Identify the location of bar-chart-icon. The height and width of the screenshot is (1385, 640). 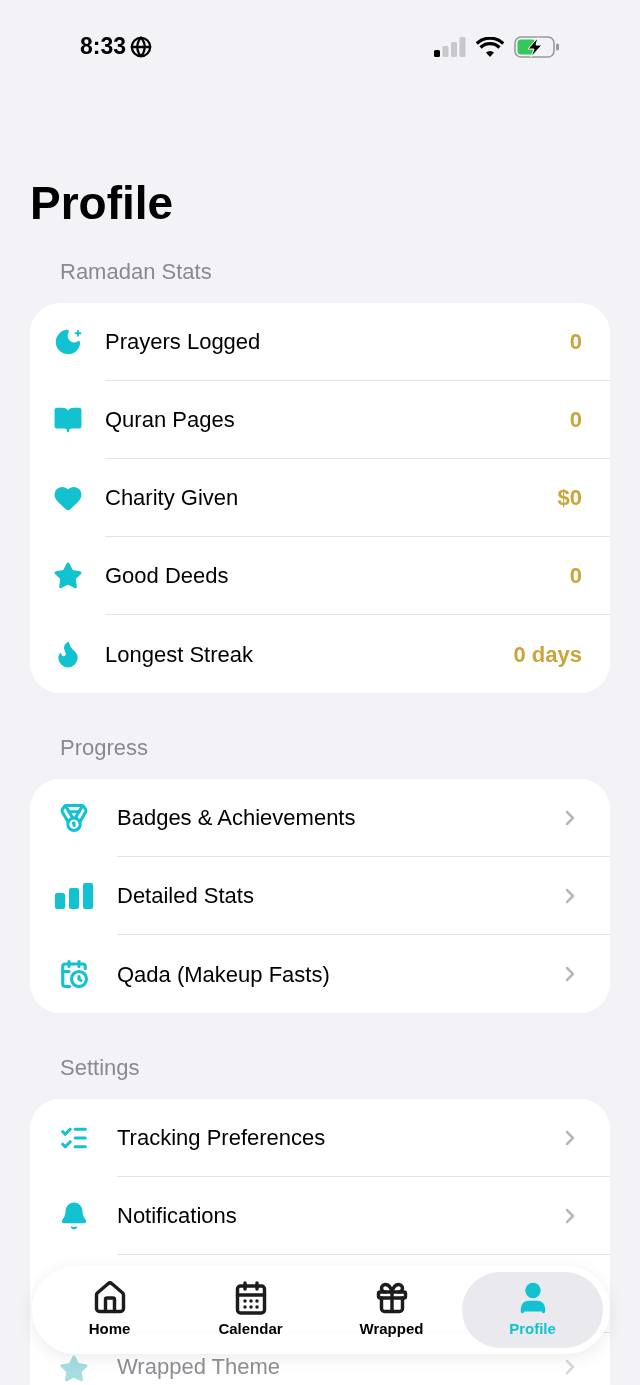
(73, 896).